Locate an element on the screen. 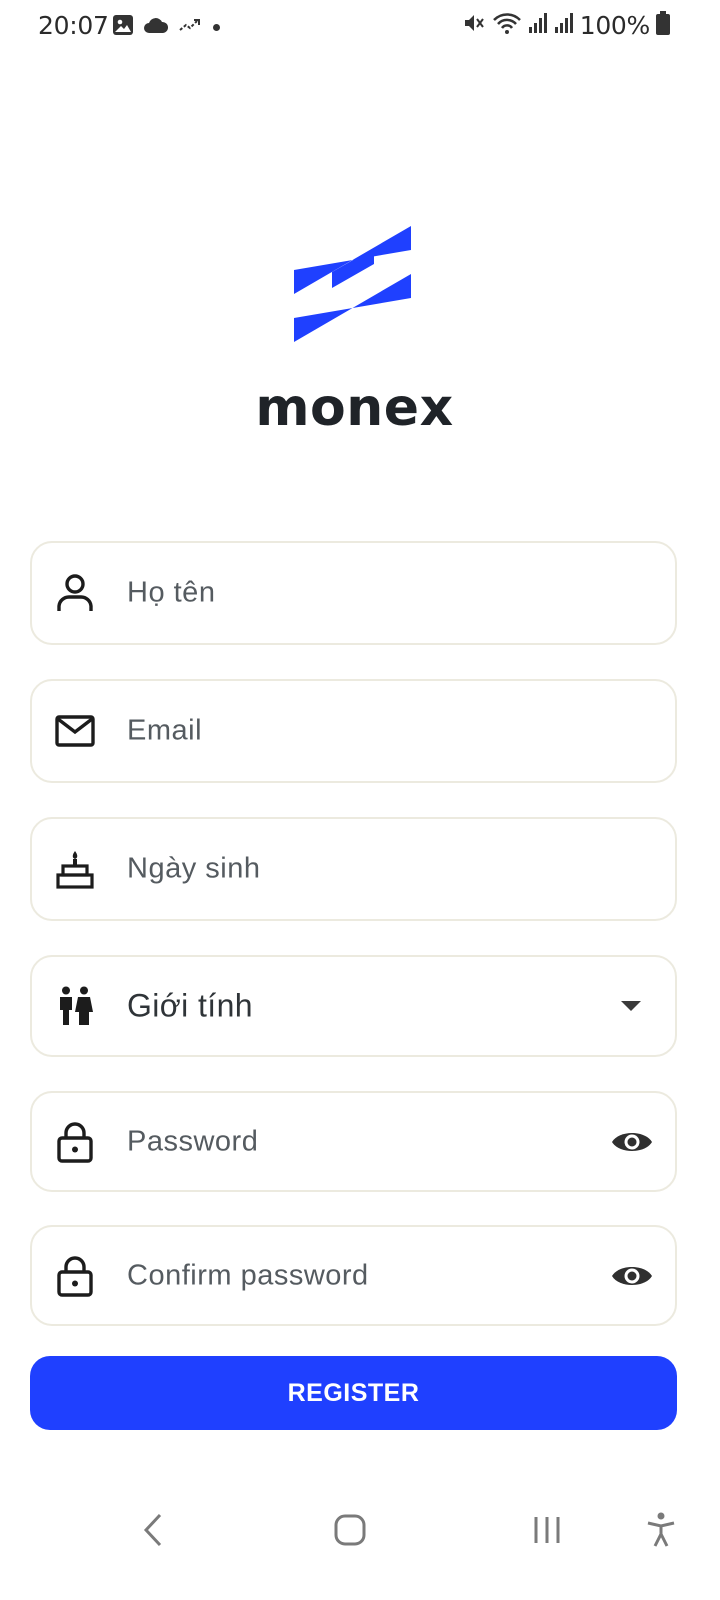 This screenshot has width=720, height=1600. full-name-input is located at coordinates (361, 593).